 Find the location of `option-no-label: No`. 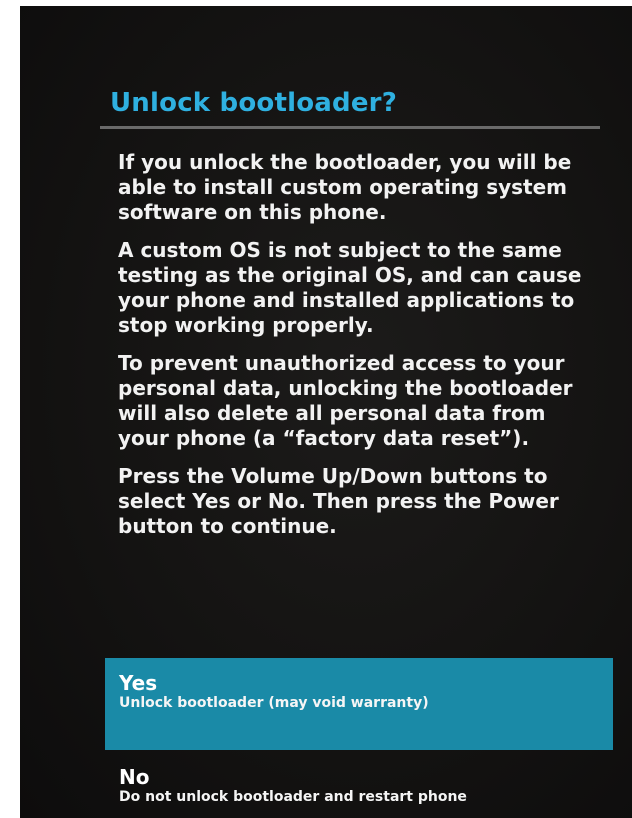

option-no-label: No is located at coordinates (134, 777).